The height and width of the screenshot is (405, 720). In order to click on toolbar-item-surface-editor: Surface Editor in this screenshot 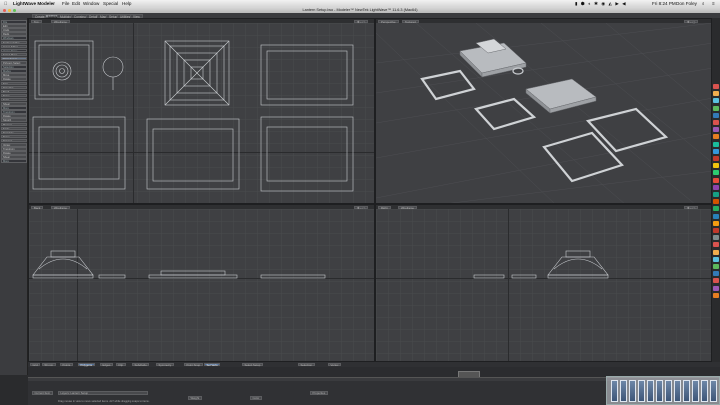, I will do `click(14, 42)`.